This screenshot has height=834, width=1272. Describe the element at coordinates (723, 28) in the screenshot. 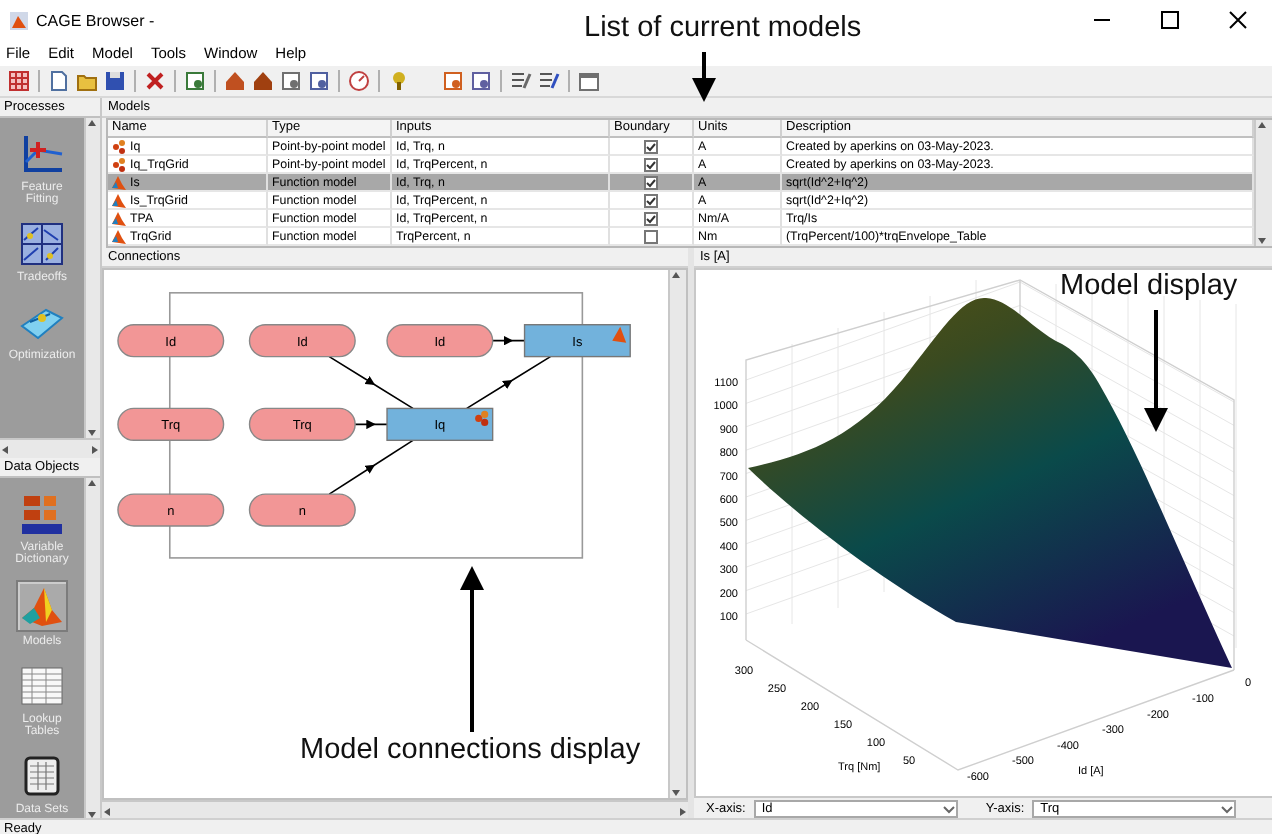

I see `annotation-text: List of current models` at that location.